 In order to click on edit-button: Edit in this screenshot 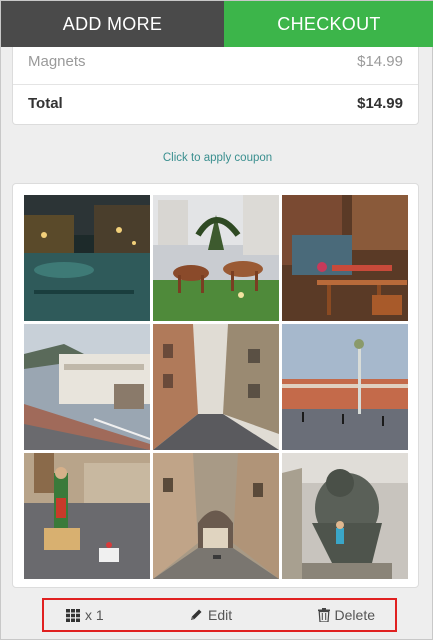, I will do `click(210, 615)`.